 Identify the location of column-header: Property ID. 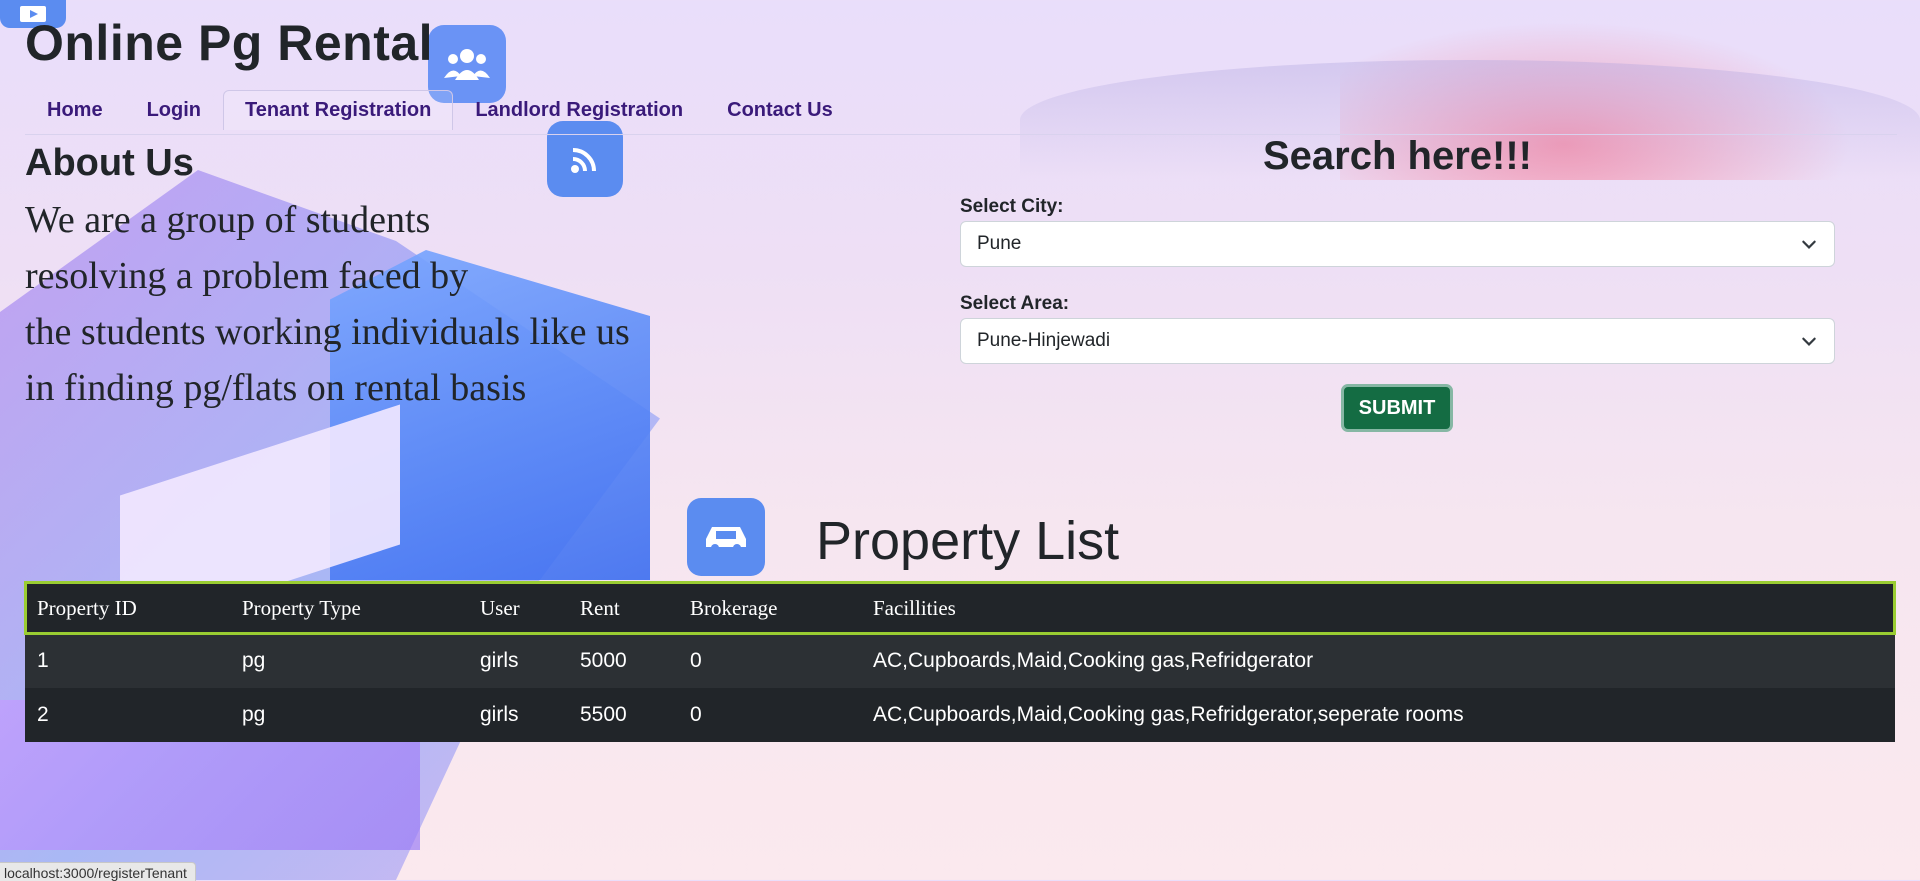
(127, 608).